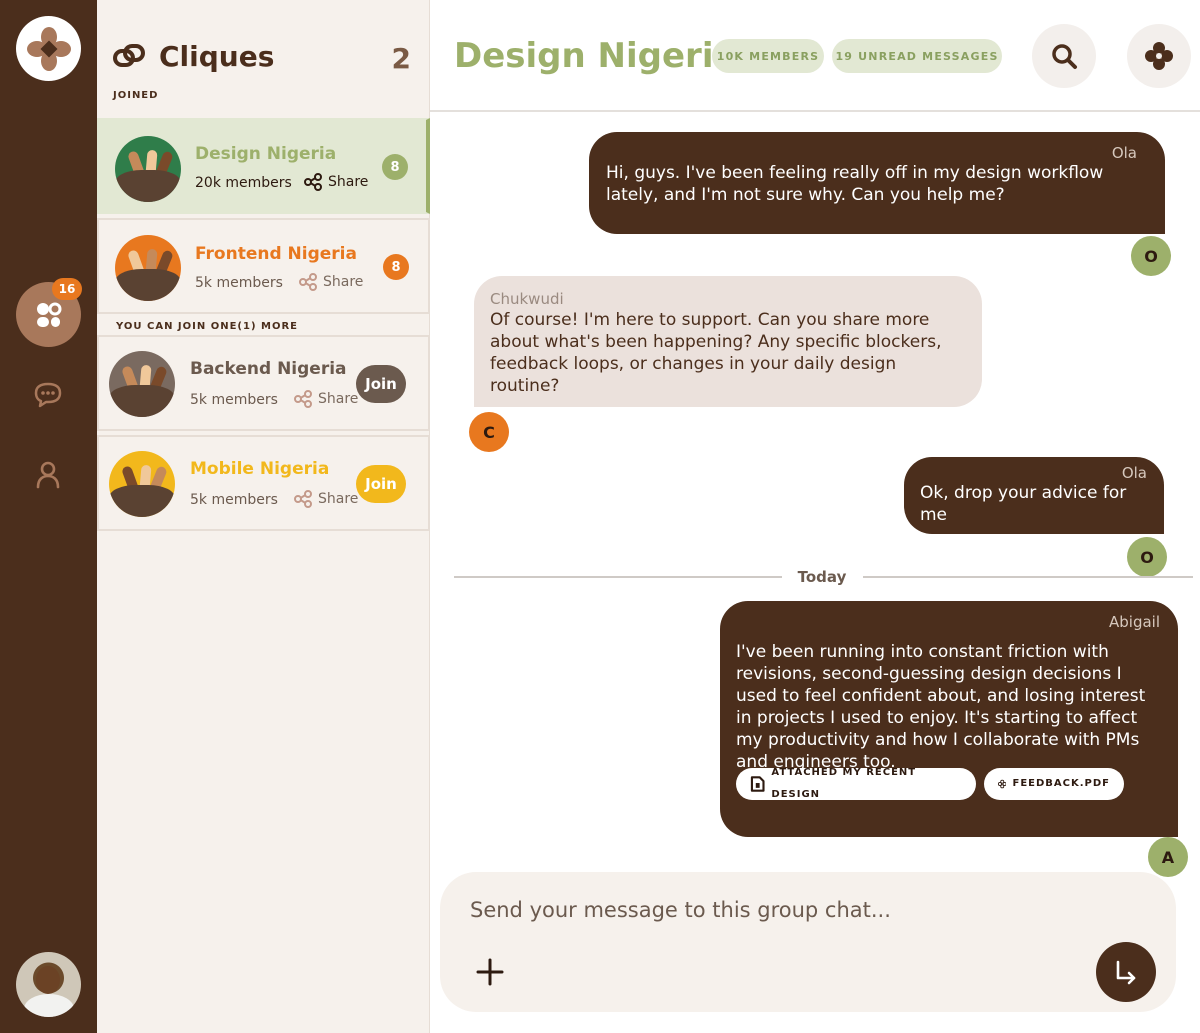  Describe the element at coordinates (822, 577) in the screenshot. I see `date-divider: Today` at that location.